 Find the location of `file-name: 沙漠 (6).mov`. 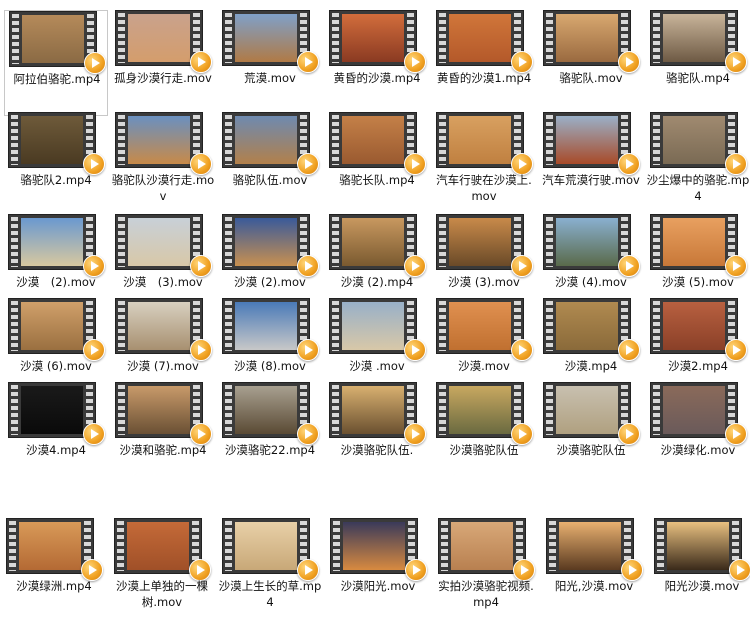

file-name: 沙漠 (6).mov is located at coordinates (56, 366).